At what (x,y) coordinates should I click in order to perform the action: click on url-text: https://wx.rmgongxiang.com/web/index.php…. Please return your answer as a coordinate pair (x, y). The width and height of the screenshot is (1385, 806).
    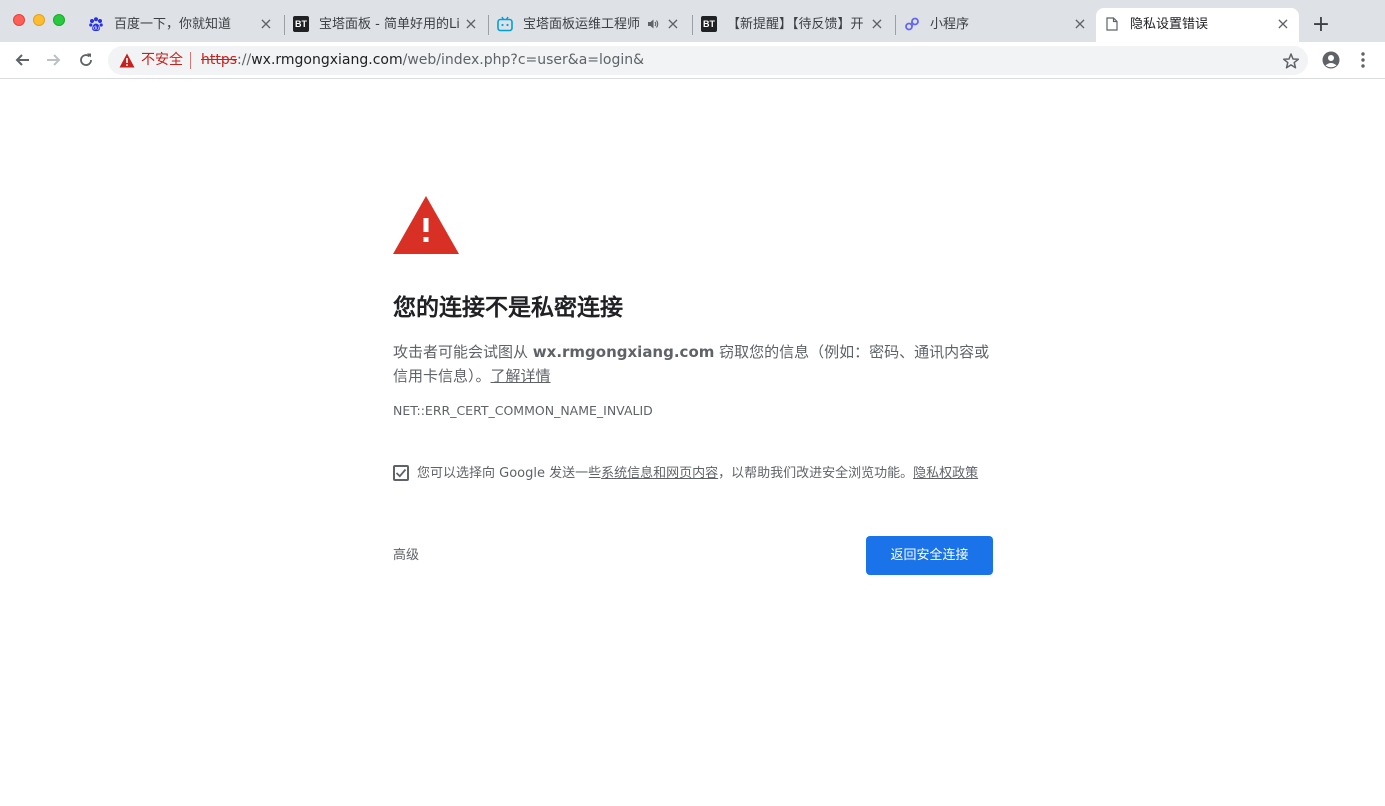
    Looking at the image, I should click on (422, 60).